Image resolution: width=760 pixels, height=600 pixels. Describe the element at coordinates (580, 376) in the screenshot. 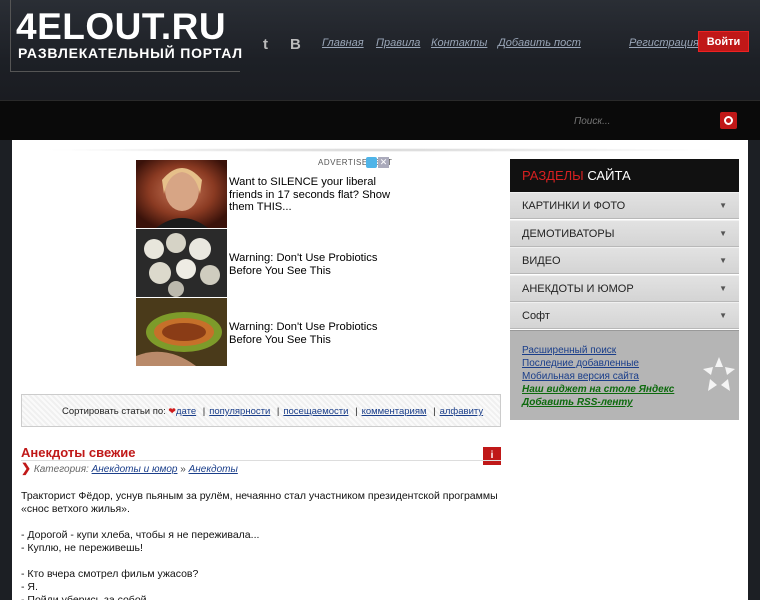

I see `mobile-version-link: Мобильная версия сайта` at that location.